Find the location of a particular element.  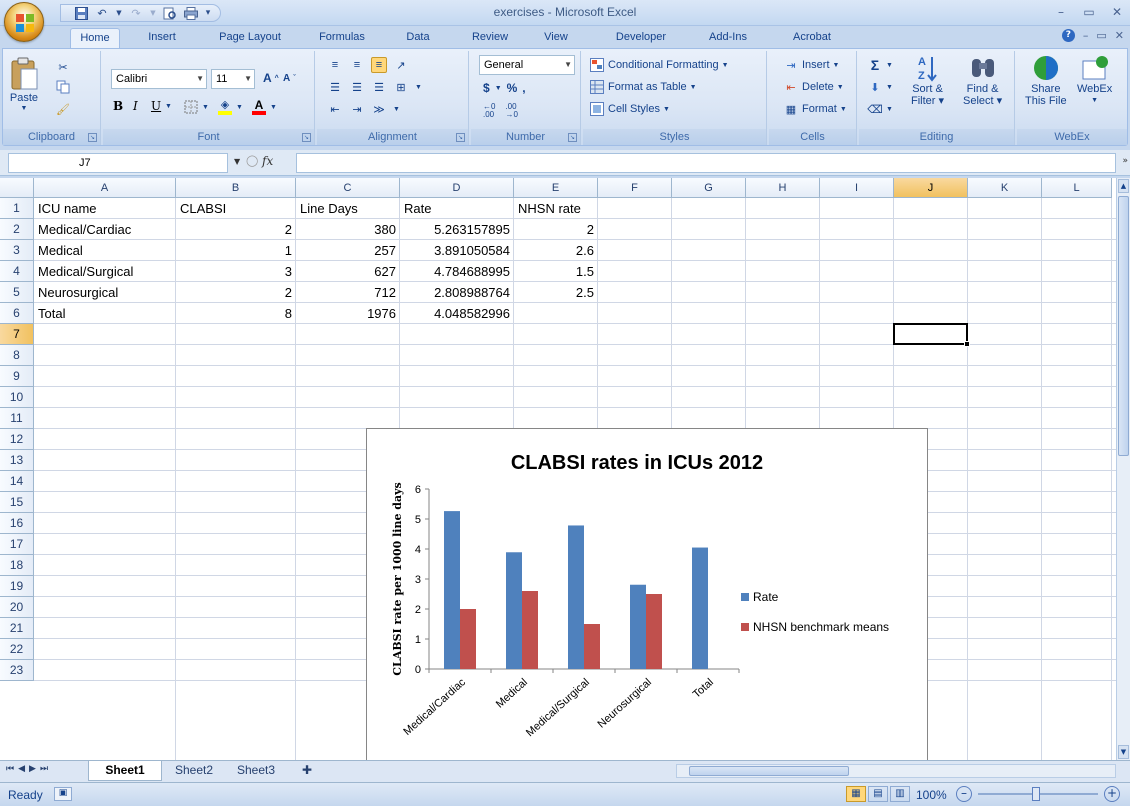

help-icon: ? is located at coordinates (1068, 35).